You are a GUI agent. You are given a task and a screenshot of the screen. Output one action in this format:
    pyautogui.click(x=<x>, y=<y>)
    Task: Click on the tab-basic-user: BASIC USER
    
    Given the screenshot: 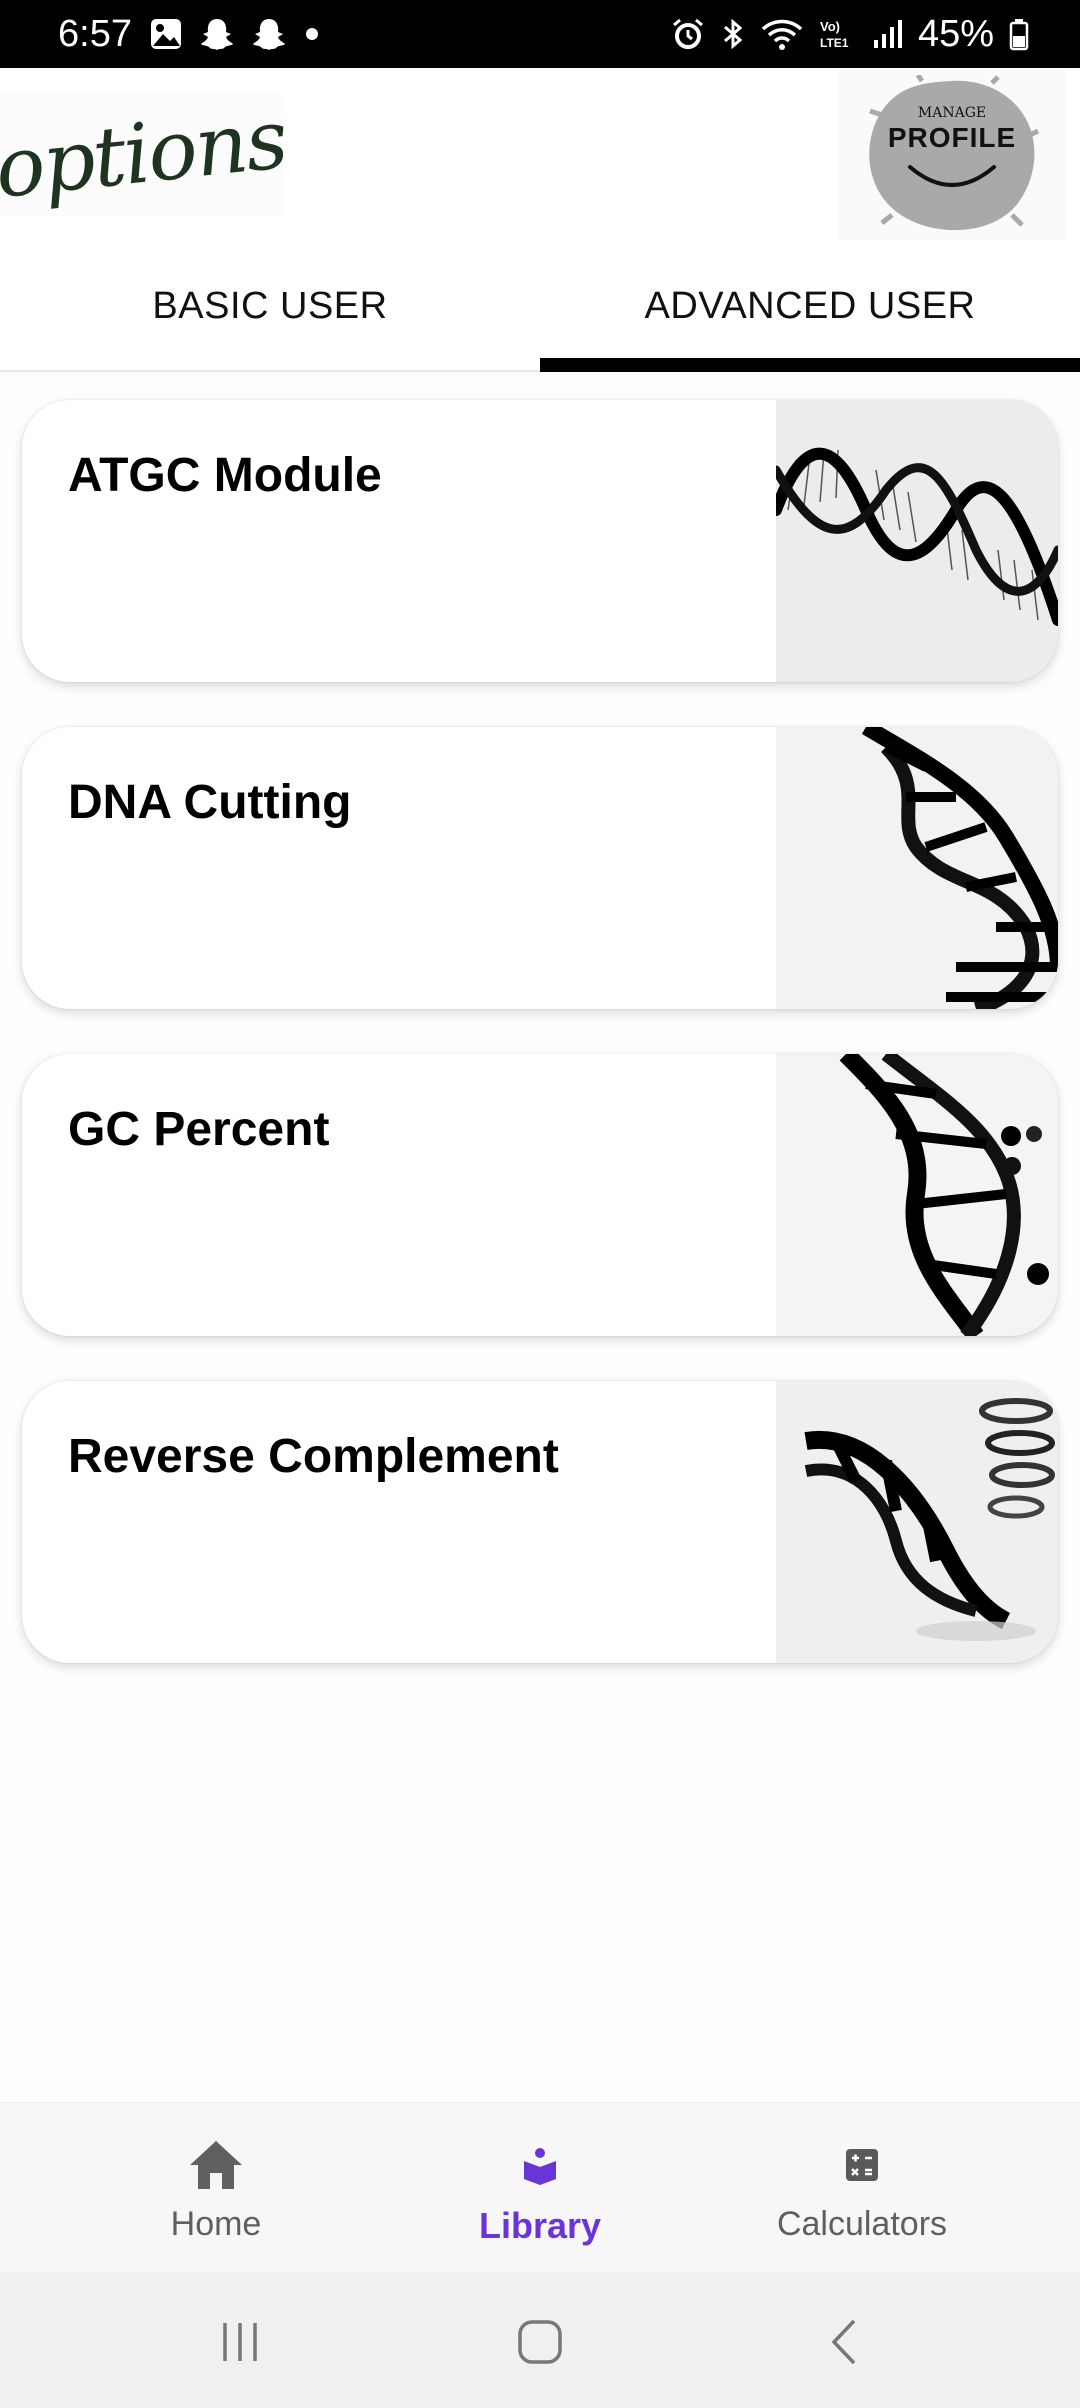 What is the action you would take?
    pyautogui.click(x=270, y=306)
    